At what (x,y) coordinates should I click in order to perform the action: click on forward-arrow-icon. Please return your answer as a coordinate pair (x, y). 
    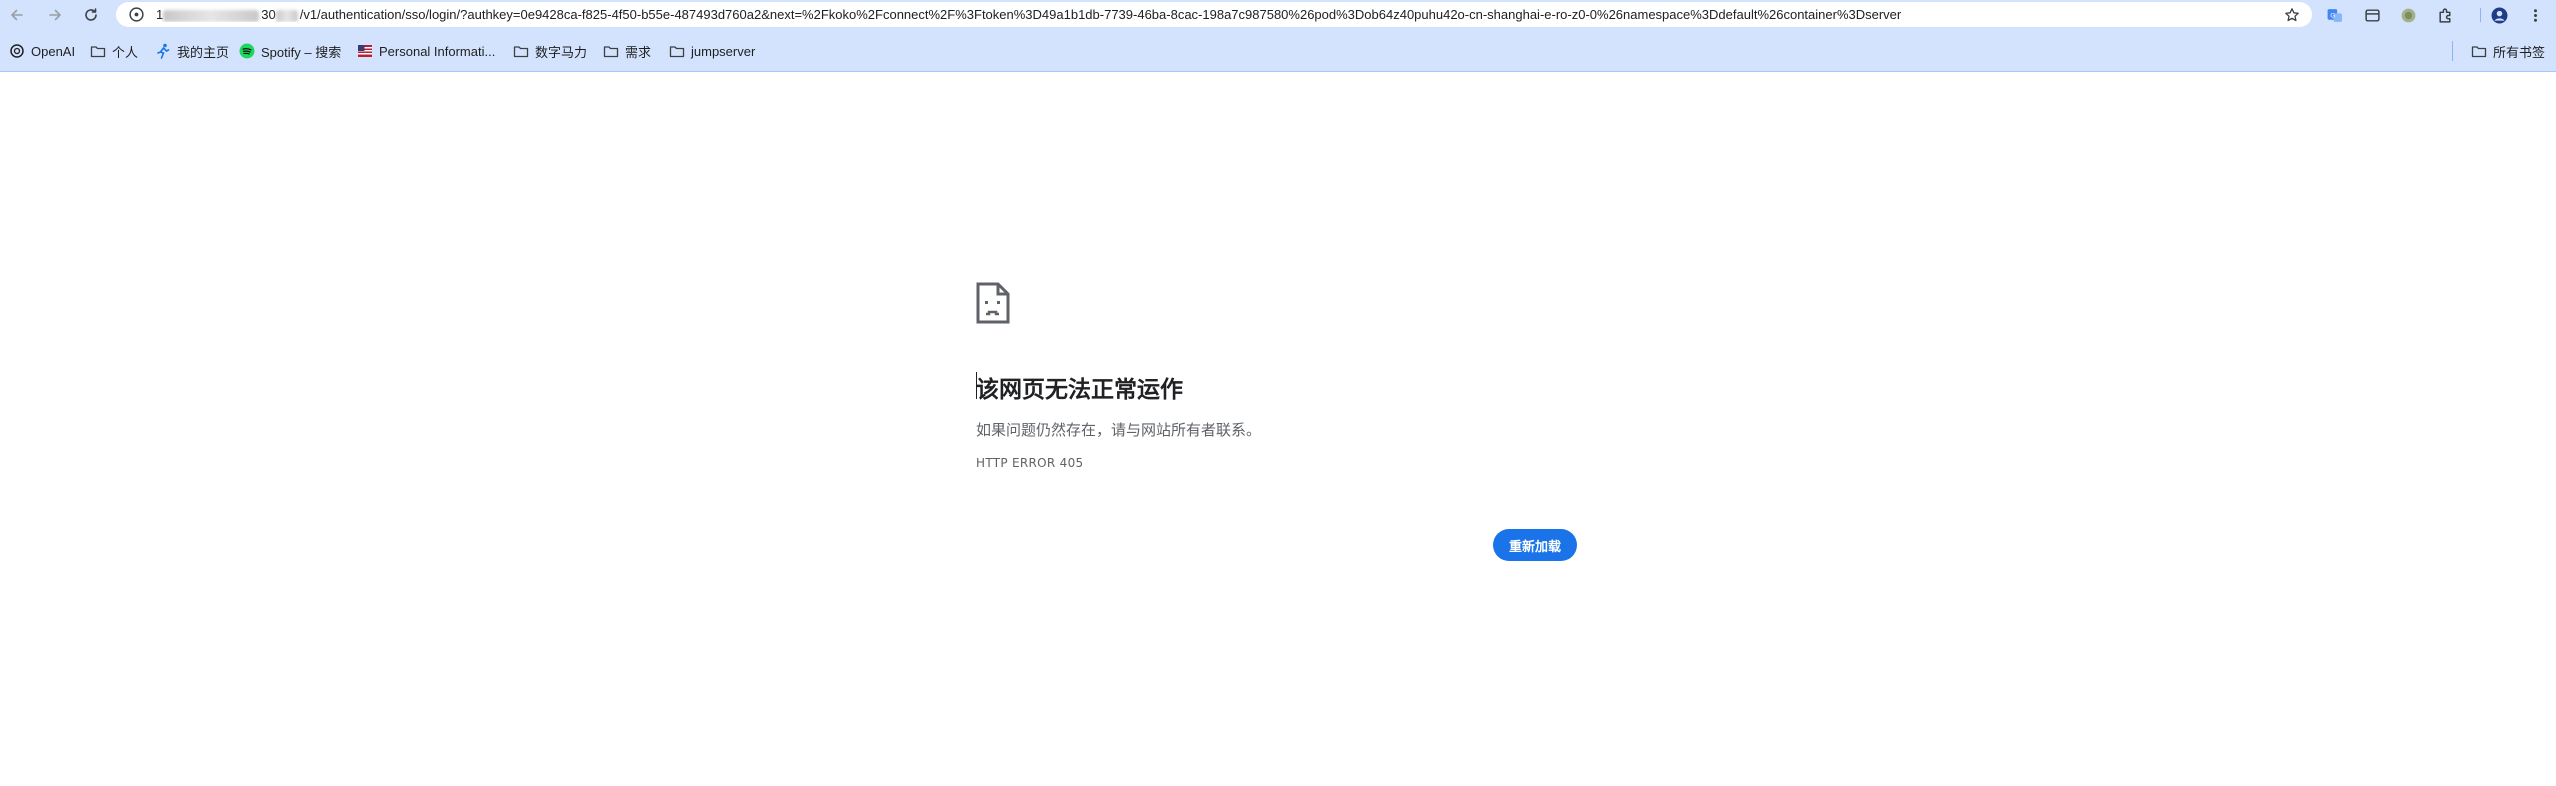
    Looking at the image, I should click on (55, 15).